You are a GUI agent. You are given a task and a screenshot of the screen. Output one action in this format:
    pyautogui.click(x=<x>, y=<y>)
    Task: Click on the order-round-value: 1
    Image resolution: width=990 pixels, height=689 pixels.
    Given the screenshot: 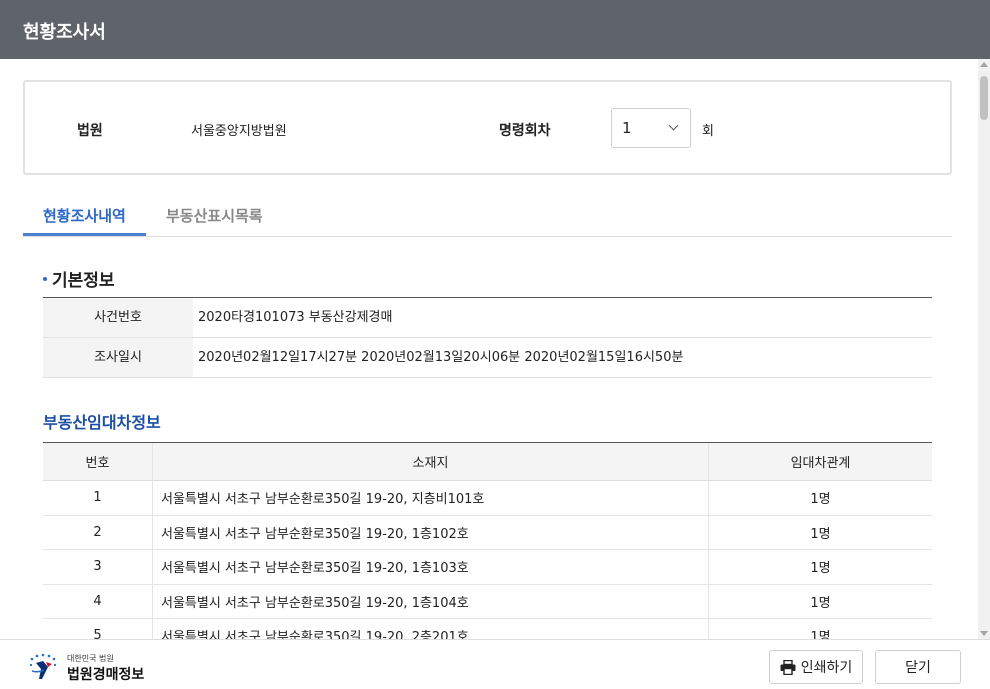 What is the action you would take?
    pyautogui.click(x=627, y=128)
    